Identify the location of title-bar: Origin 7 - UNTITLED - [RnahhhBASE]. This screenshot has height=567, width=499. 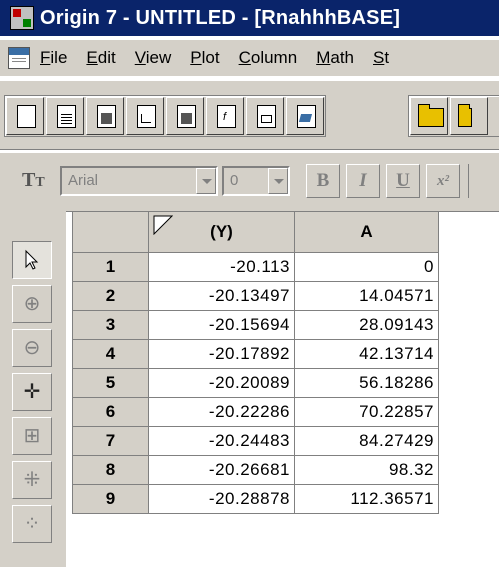
(249, 18).